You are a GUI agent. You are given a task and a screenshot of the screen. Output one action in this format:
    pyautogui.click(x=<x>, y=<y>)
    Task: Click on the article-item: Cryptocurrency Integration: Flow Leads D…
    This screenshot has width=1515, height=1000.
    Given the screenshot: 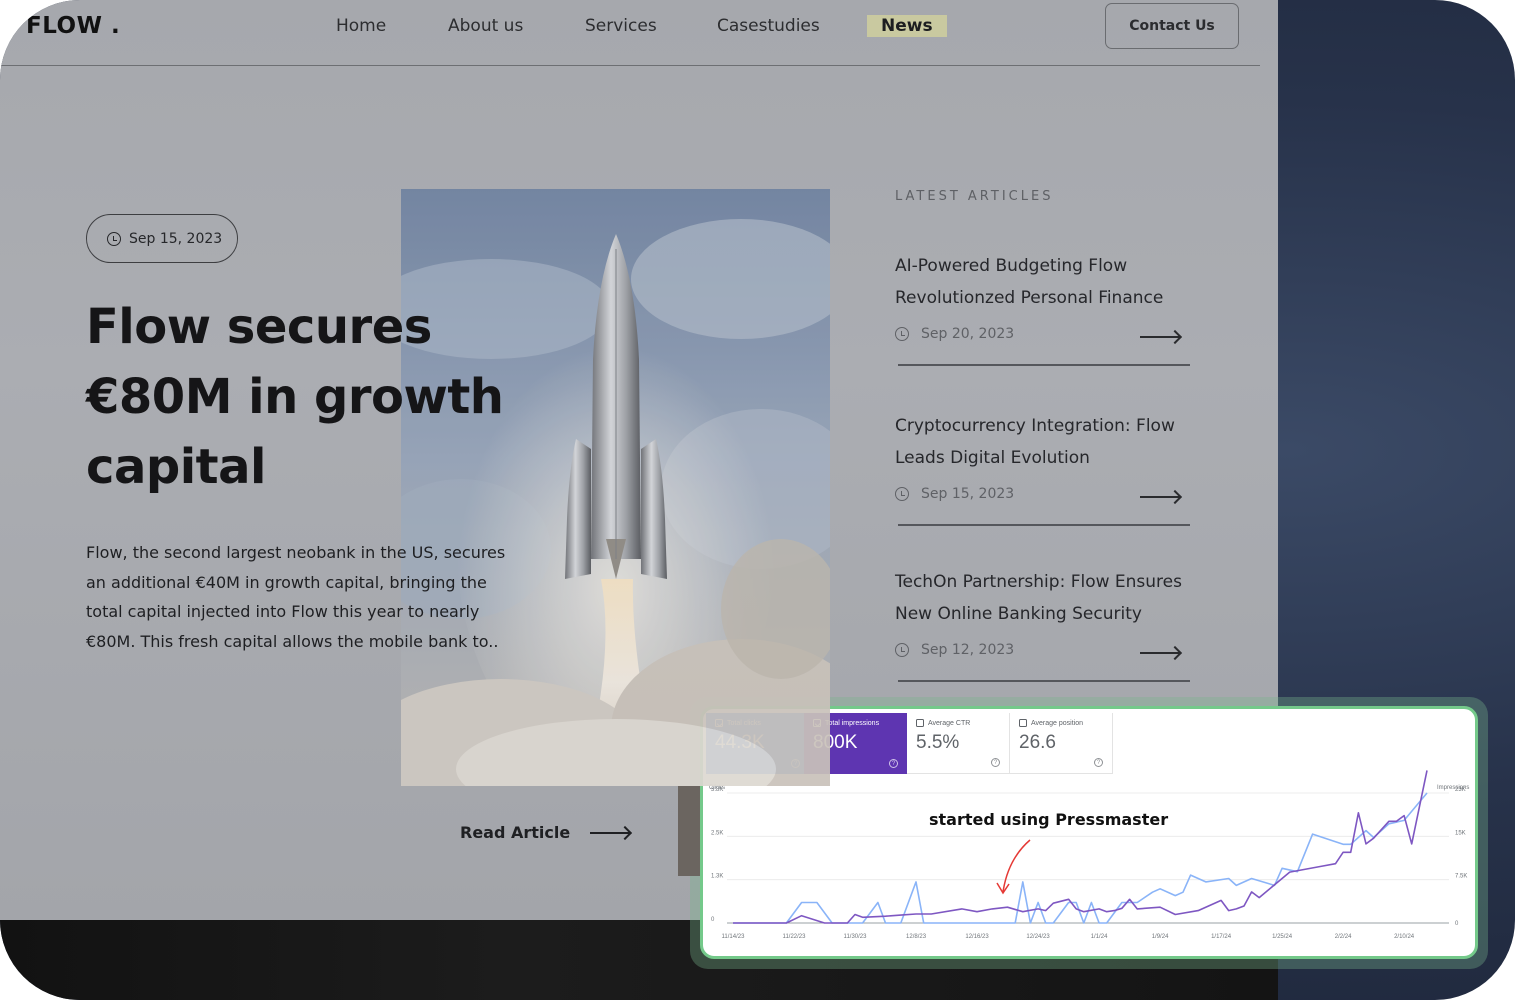 What is the action you would take?
    pyautogui.click(x=1042, y=468)
    